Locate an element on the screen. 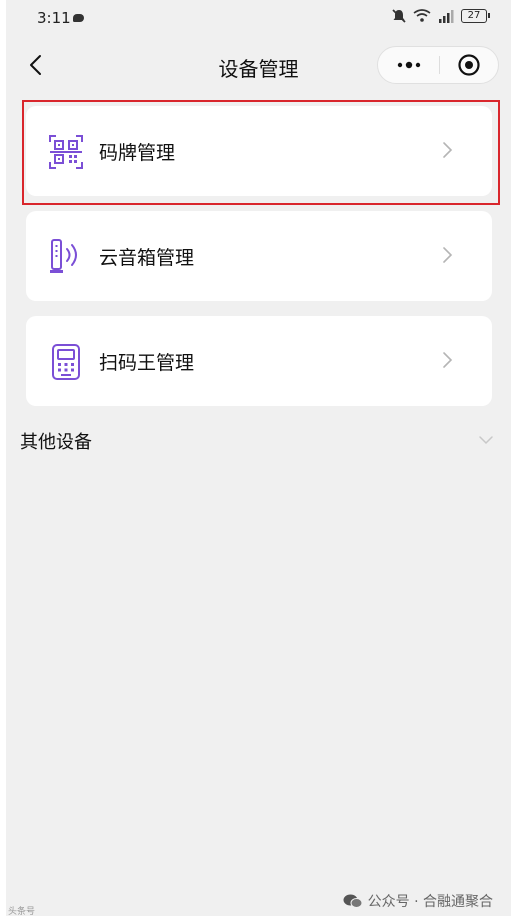  qr-code-icon is located at coordinates (66, 152).